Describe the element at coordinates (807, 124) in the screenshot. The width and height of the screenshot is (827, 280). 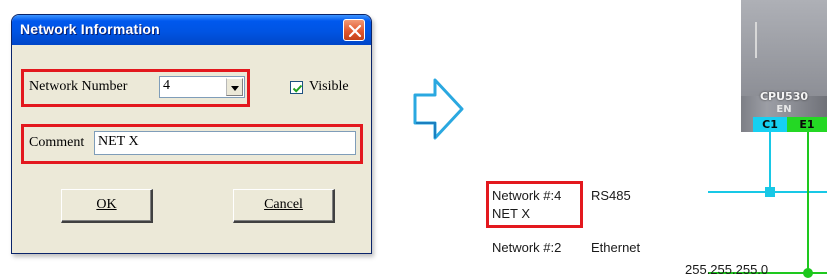
I see `port-e1: E1` at that location.